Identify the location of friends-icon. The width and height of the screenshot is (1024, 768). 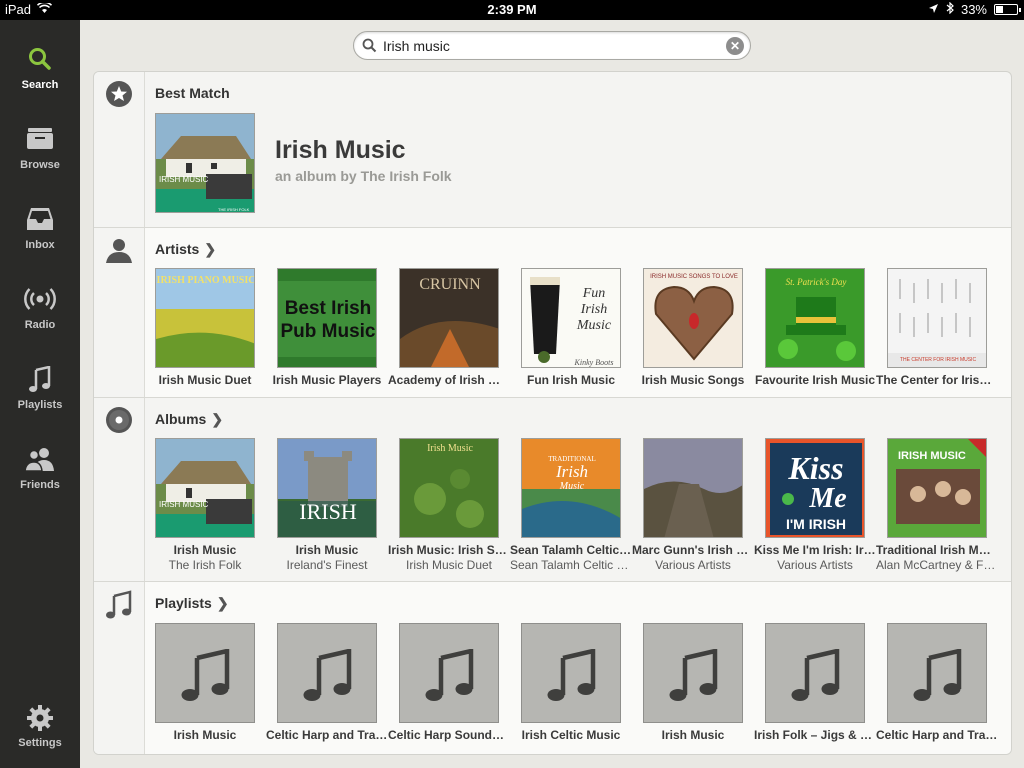
(40, 458).